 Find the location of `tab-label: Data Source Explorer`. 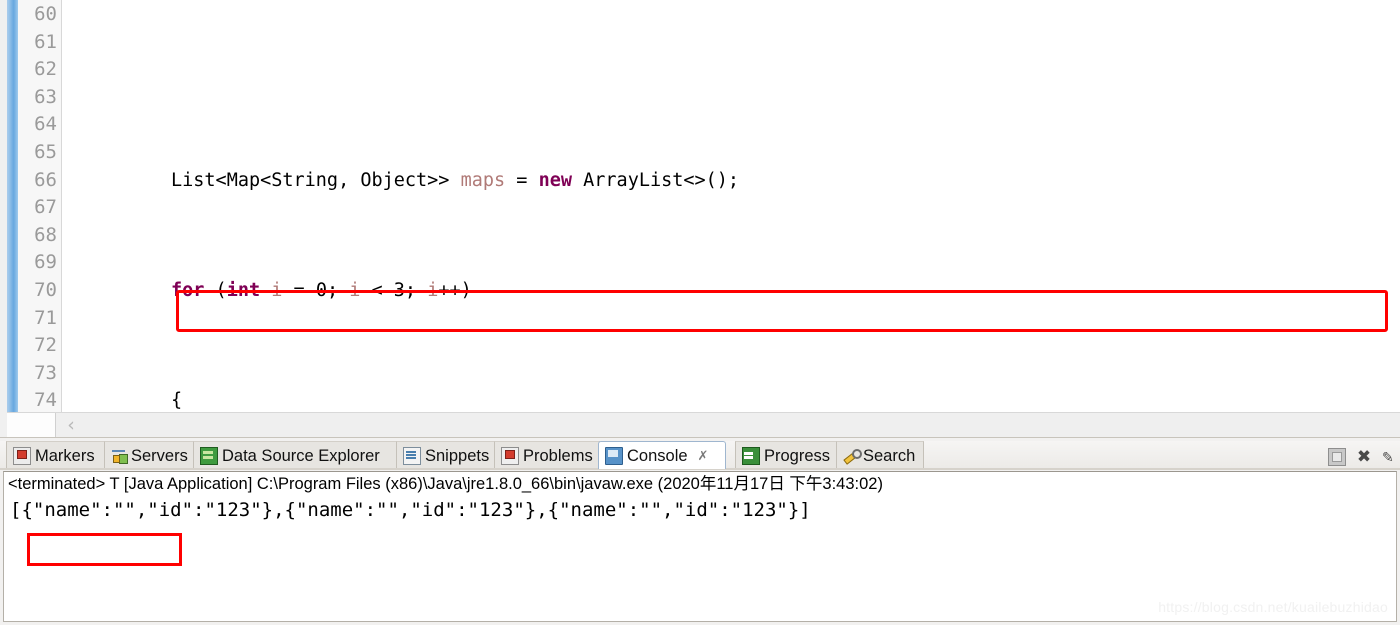

tab-label: Data Source Explorer is located at coordinates (301, 455).